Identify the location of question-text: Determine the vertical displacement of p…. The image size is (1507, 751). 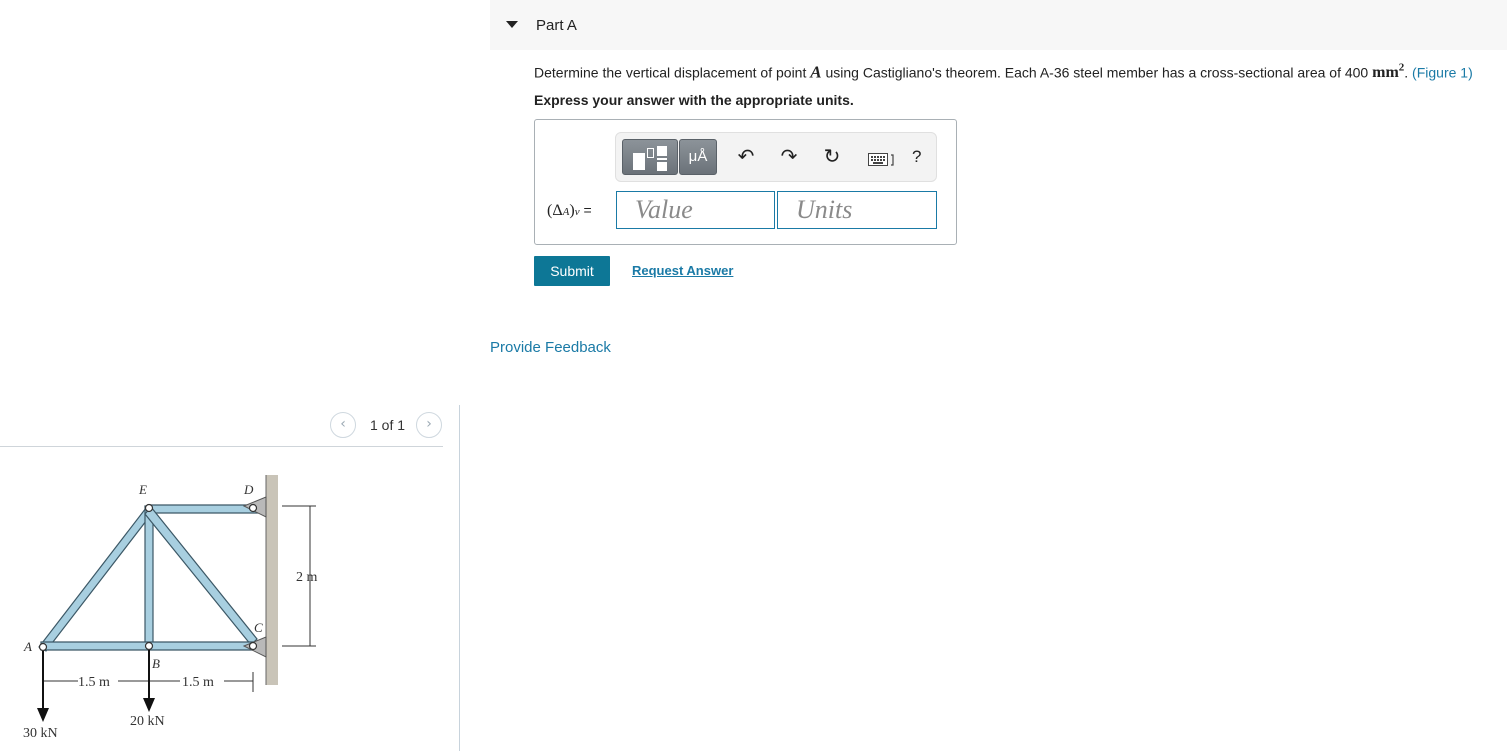
(1003, 72).